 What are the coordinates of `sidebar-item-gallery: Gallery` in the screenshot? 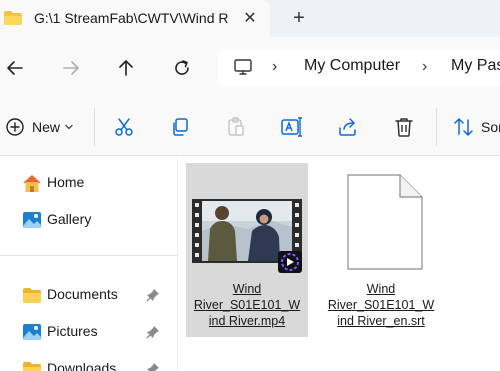 It's located at (89, 220).